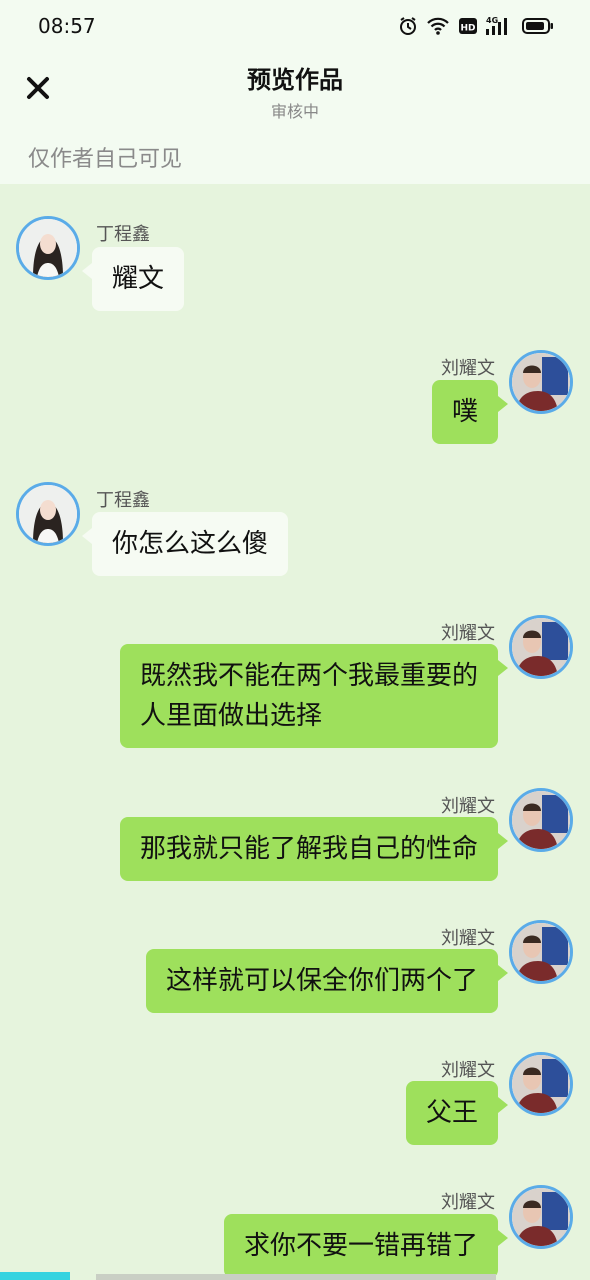 The width and height of the screenshot is (590, 1280). Describe the element at coordinates (500, 26) in the screenshot. I see `4g-signal-icon: 4G` at that location.